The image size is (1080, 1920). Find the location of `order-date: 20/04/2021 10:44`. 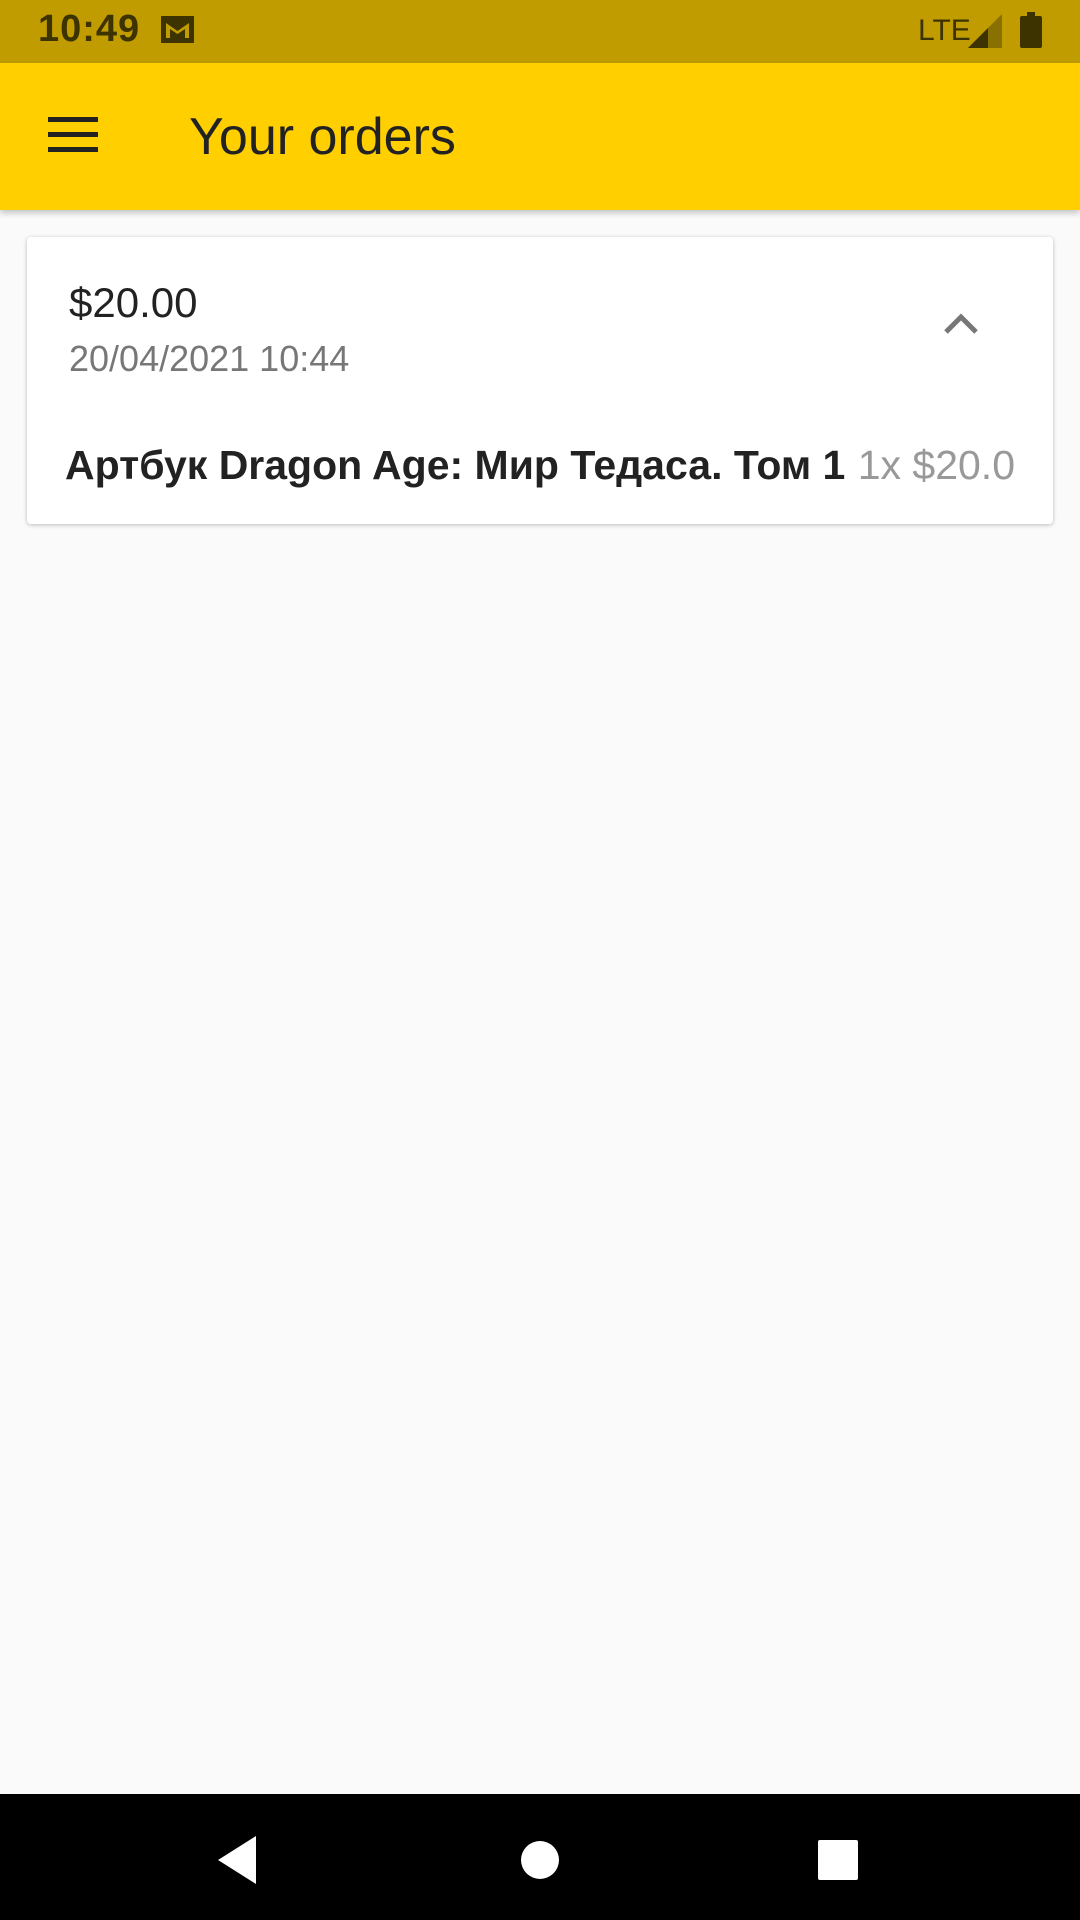

order-date: 20/04/2021 10:44 is located at coordinates (209, 358).